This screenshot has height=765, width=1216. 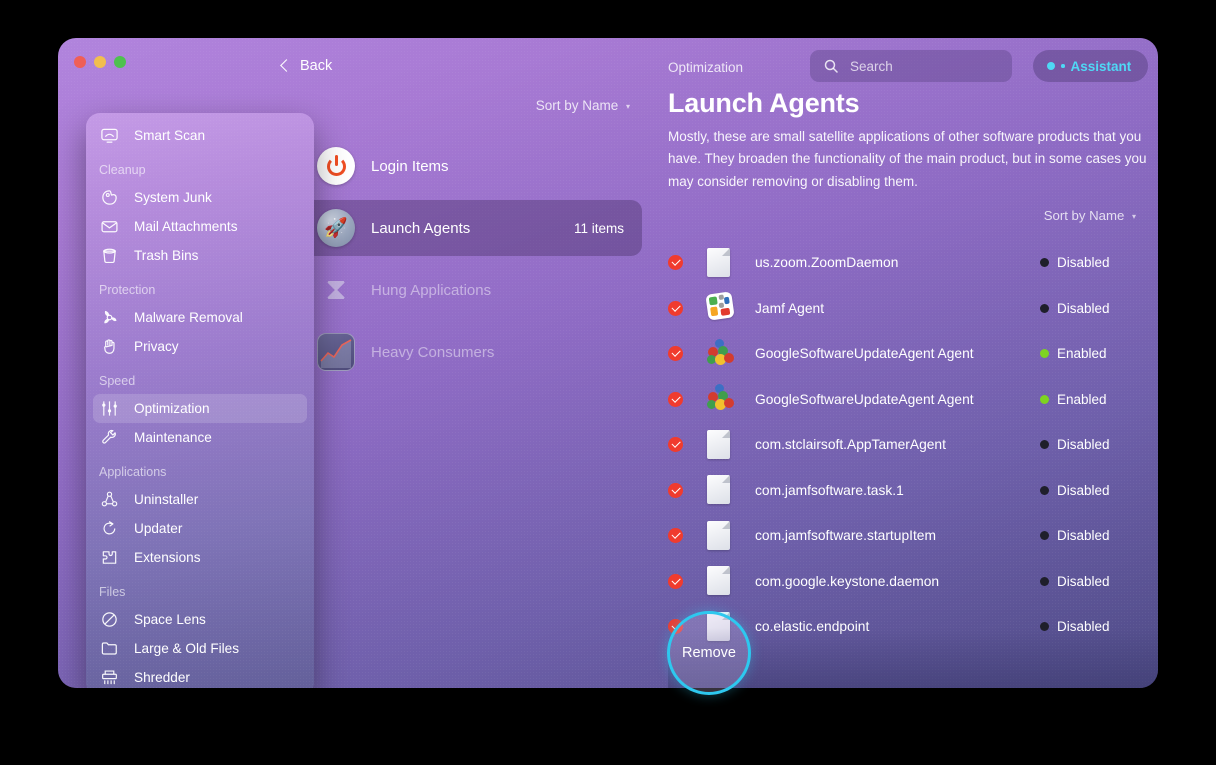 I want to click on agent-name: GoogleSoftwareUpdateAgent Agent, so click(x=864, y=399).